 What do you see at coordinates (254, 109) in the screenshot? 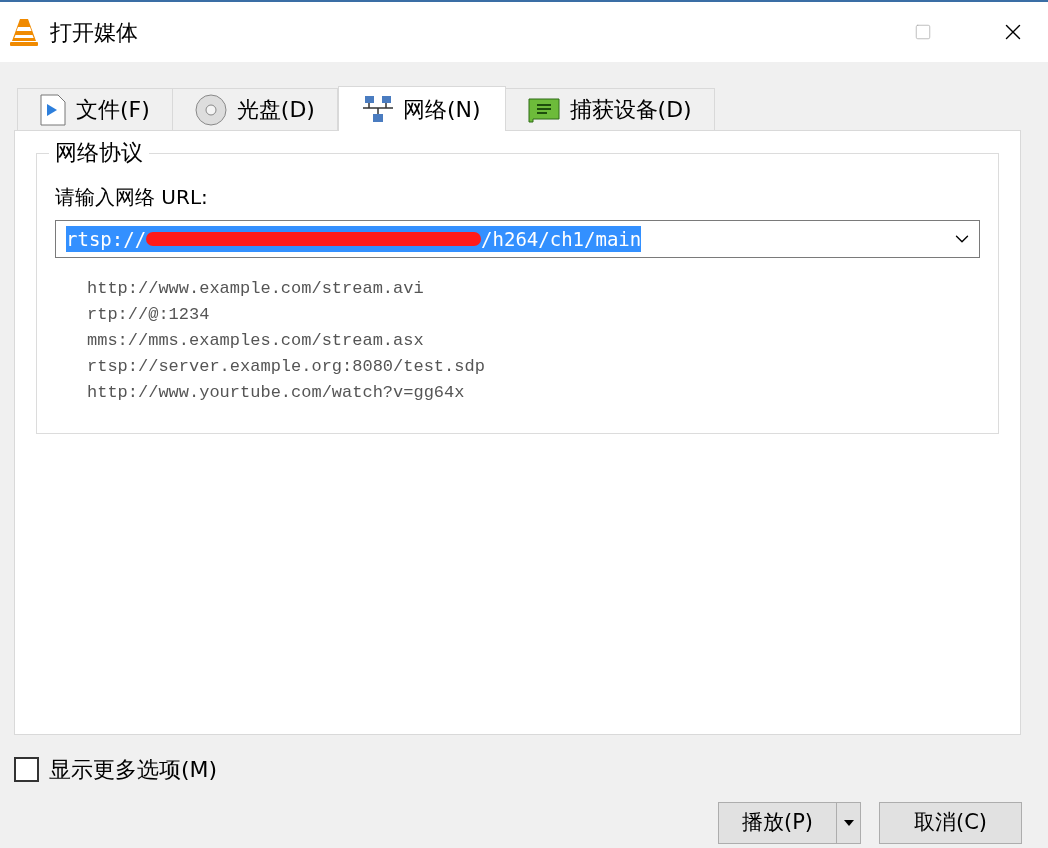
I see `tab: 光盘(D)` at bounding box center [254, 109].